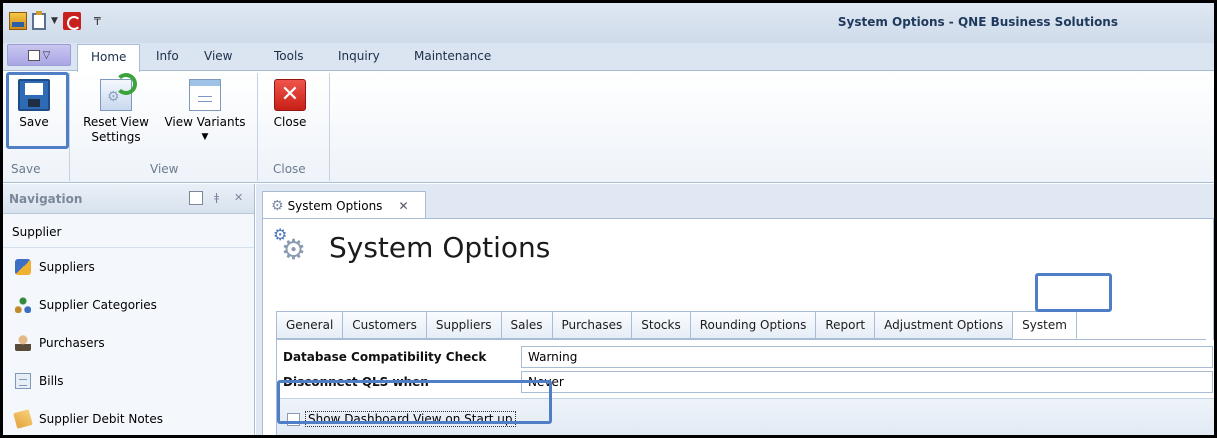  What do you see at coordinates (109, 58) in the screenshot?
I see `tab-home: Home` at bounding box center [109, 58].